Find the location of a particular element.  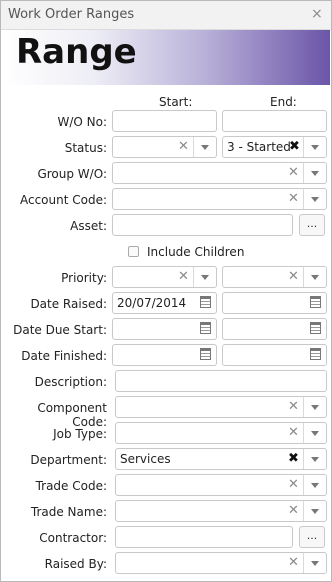

contractor-label: Contractor: is located at coordinates (73, 538).